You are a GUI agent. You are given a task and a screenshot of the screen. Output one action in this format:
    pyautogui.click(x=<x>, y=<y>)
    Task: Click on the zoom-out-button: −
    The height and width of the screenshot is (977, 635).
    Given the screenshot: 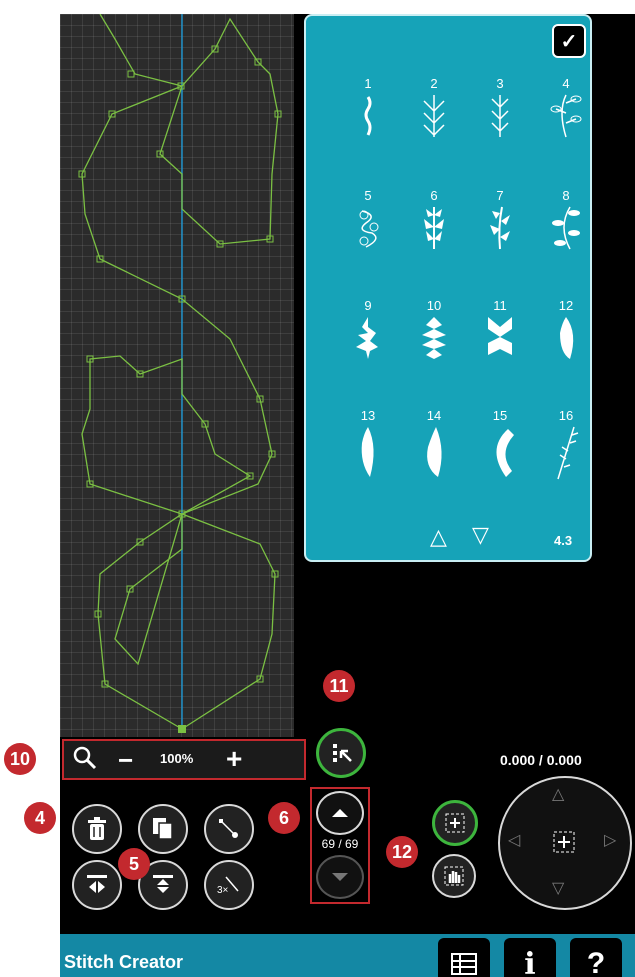 What is the action you would take?
    pyautogui.click(x=125, y=760)
    